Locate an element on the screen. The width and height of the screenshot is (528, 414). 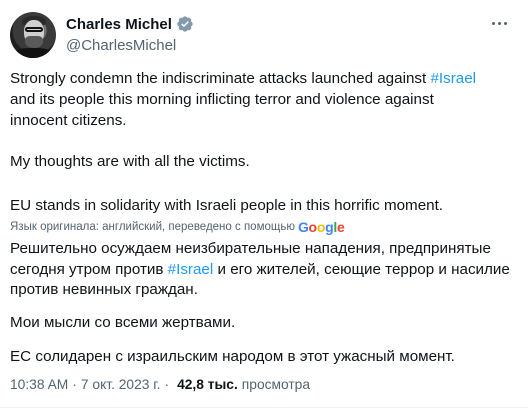
verified-badge-icon is located at coordinates (185, 24).